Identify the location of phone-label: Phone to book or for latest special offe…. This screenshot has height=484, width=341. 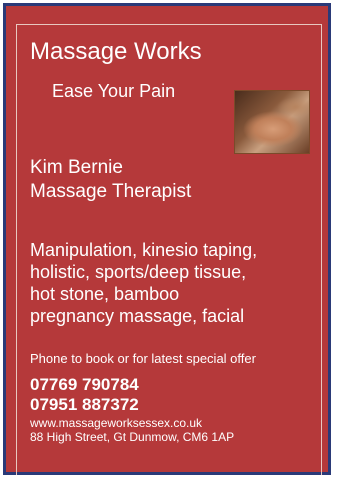
(143, 358).